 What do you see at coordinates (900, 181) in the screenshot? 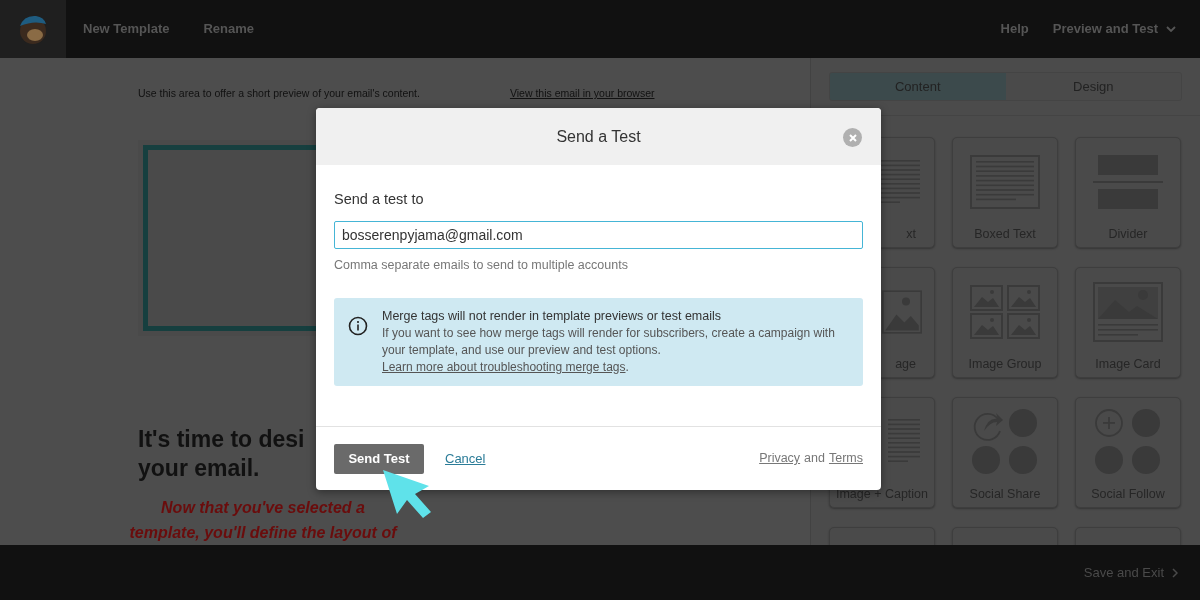
I see `text-lines-icon` at bounding box center [900, 181].